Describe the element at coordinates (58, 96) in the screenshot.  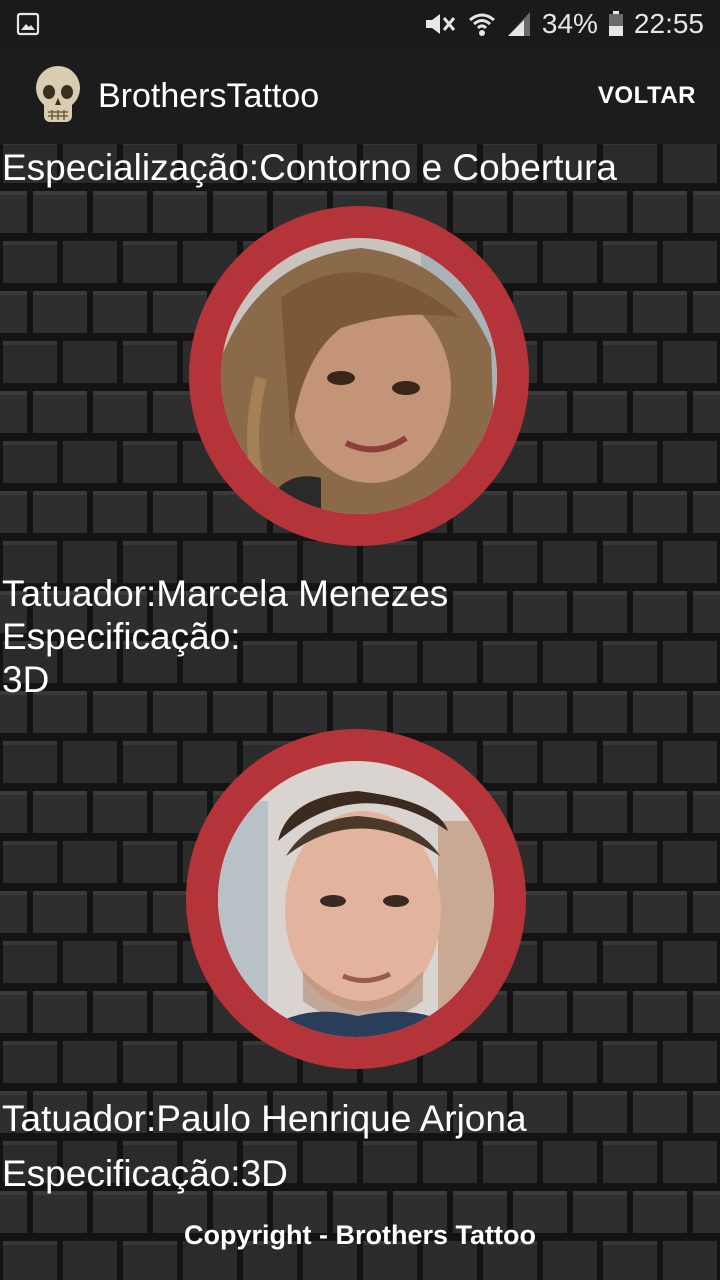
I see `skull-icon` at that location.